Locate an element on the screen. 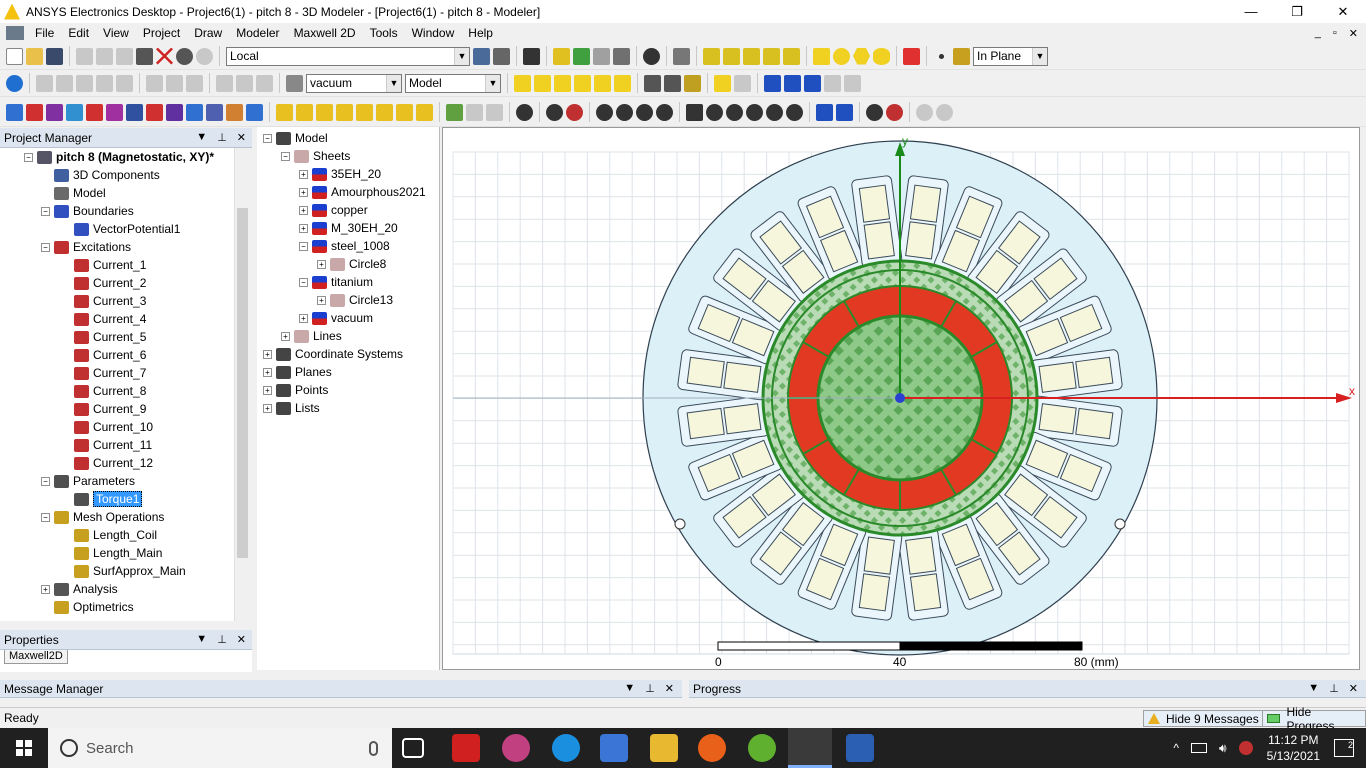 This screenshot has height=768, width=1366. project-tree-item: Optimetrics is located at coordinates (124, 607).